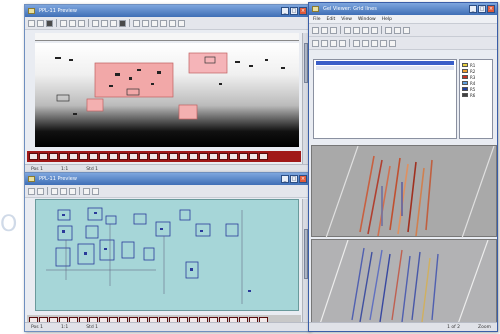 This screenshot has width=500, height=334. I want to click on gel-image-bottom, so click(404, 281).